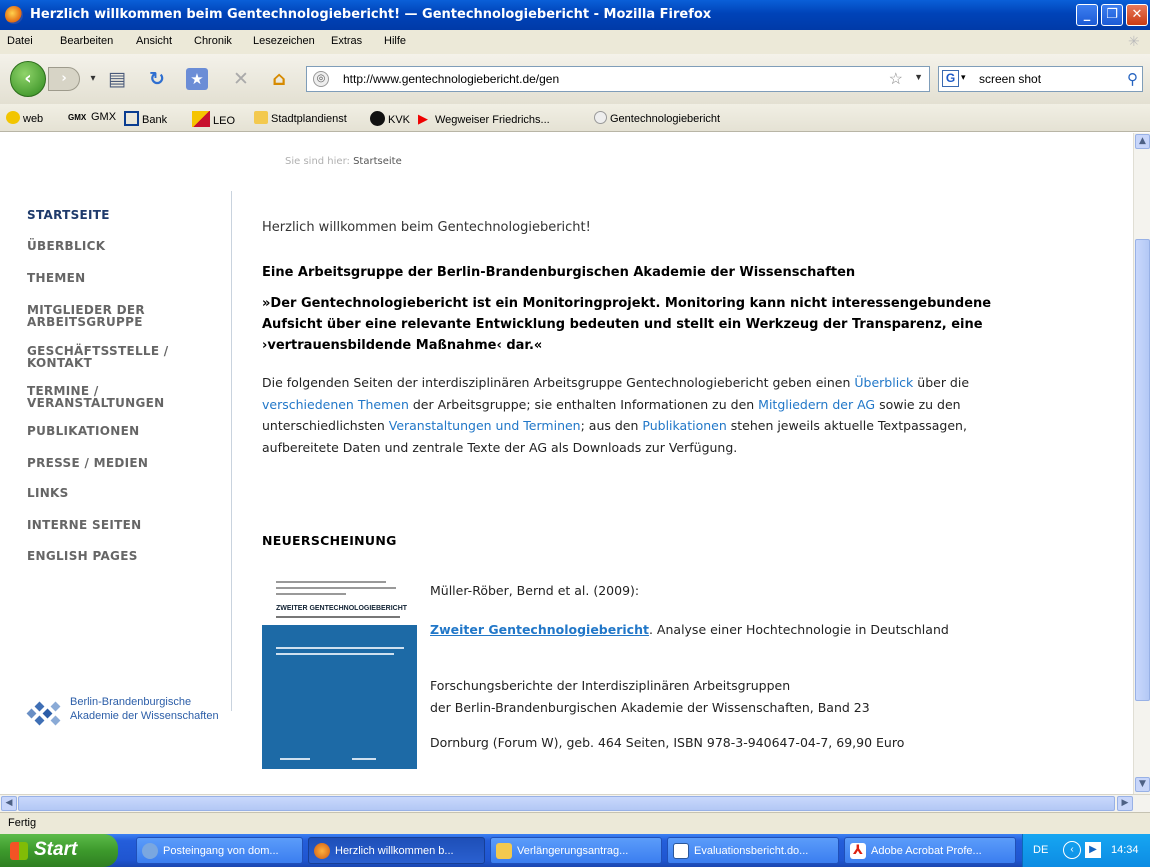 This screenshot has height=867, width=1150. Describe the element at coordinates (346, 41) in the screenshot. I see `menu-extras: Extras` at that location.